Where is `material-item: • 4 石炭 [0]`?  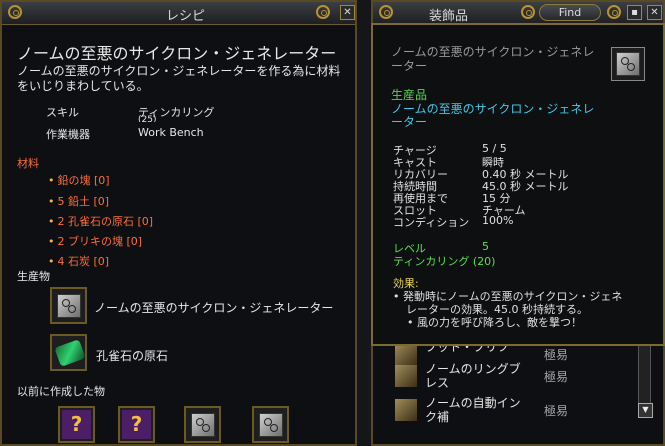
material-item: • 4 石炭 [0] is located at coordinates (79, 261).